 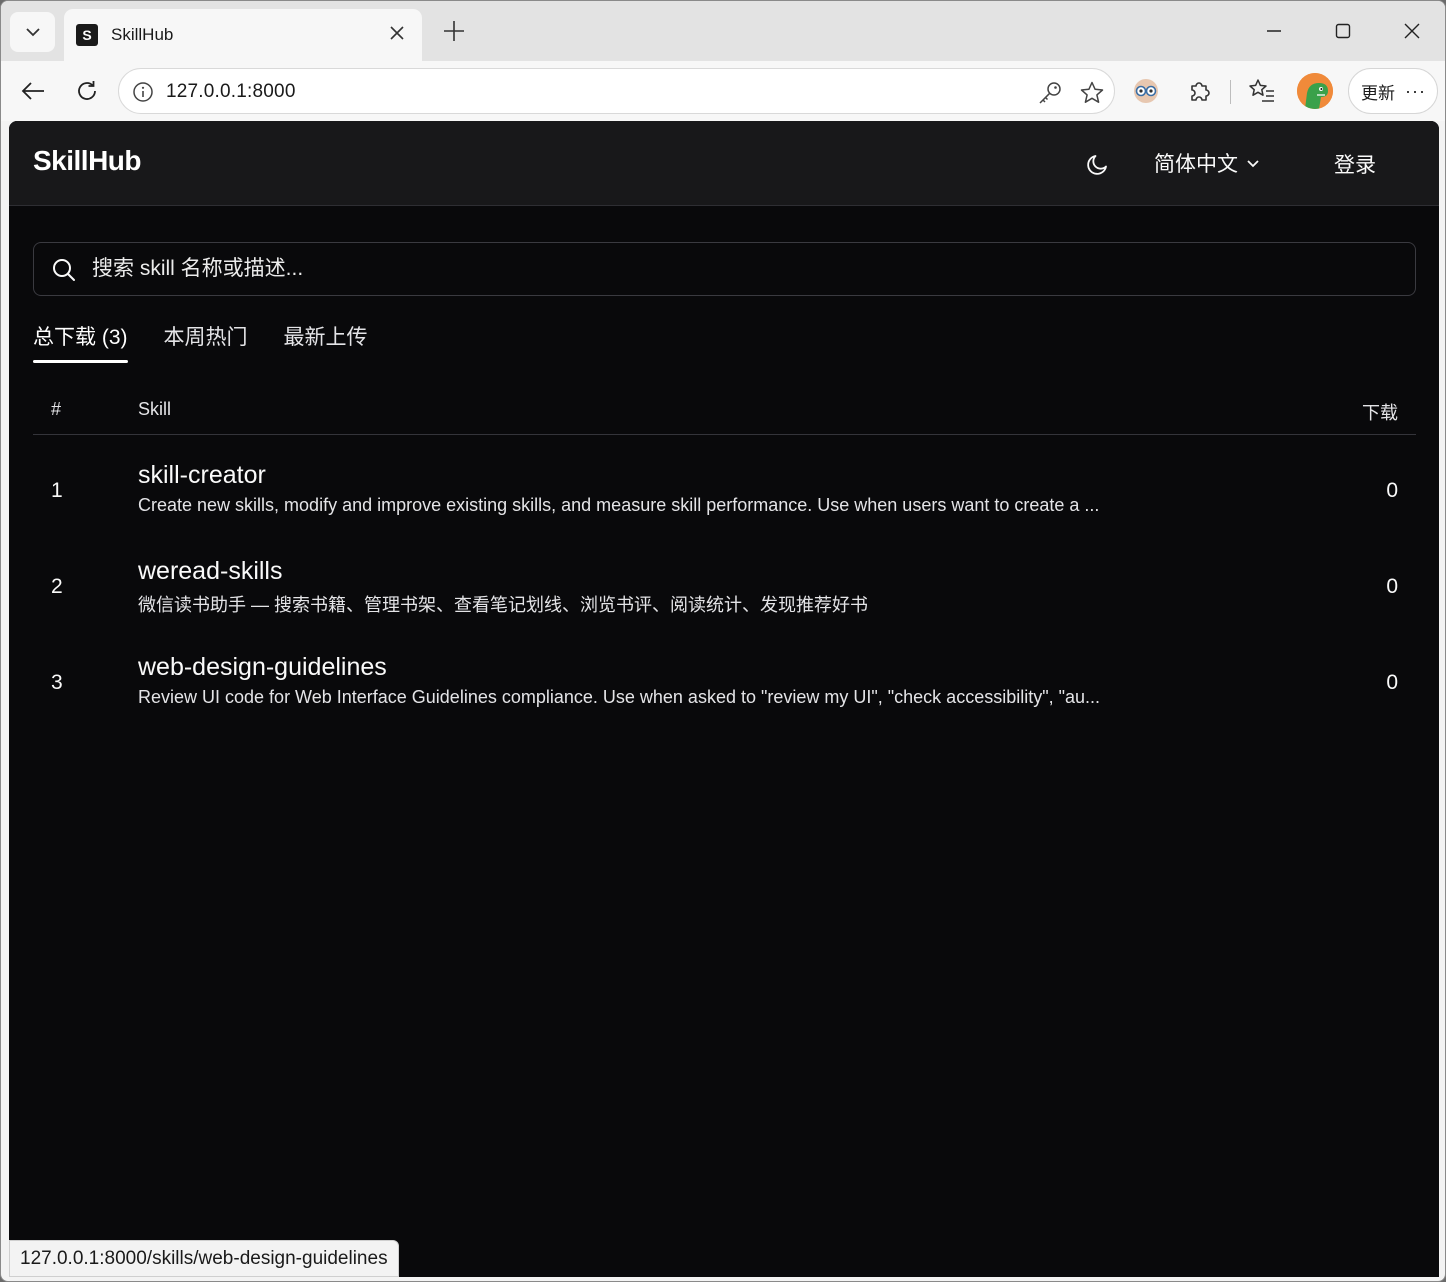 I want to click on reload-button, so click(x=87, y=91).